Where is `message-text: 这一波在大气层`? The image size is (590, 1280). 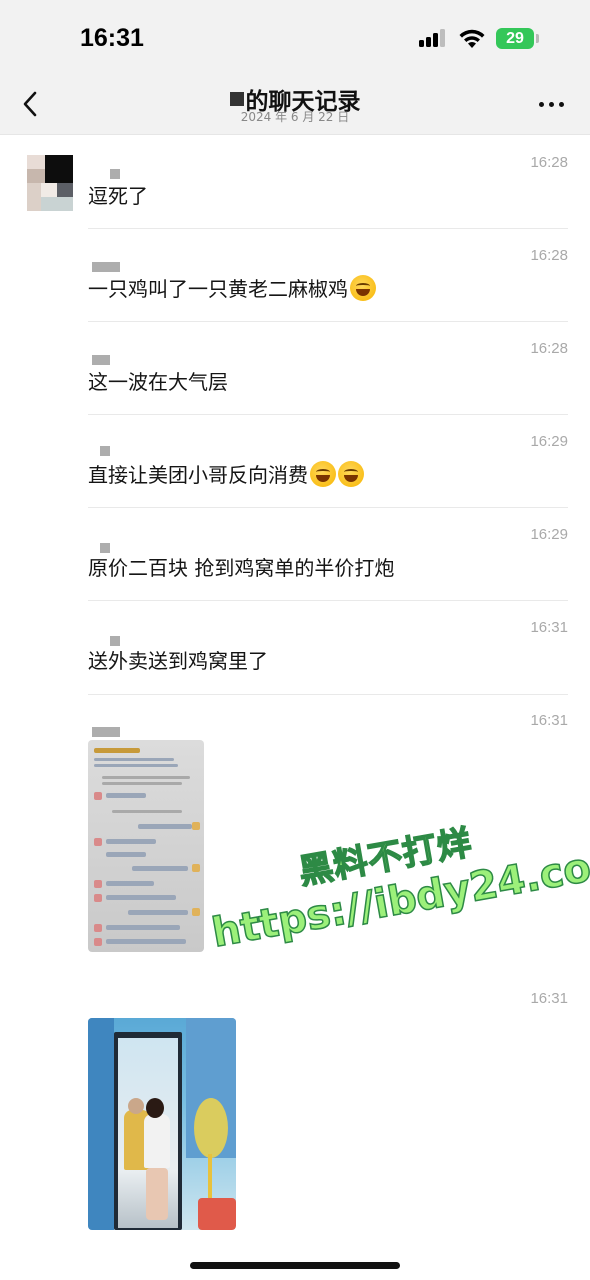
message-text: 这一波在大气层 is located at coordinates (158, 382).